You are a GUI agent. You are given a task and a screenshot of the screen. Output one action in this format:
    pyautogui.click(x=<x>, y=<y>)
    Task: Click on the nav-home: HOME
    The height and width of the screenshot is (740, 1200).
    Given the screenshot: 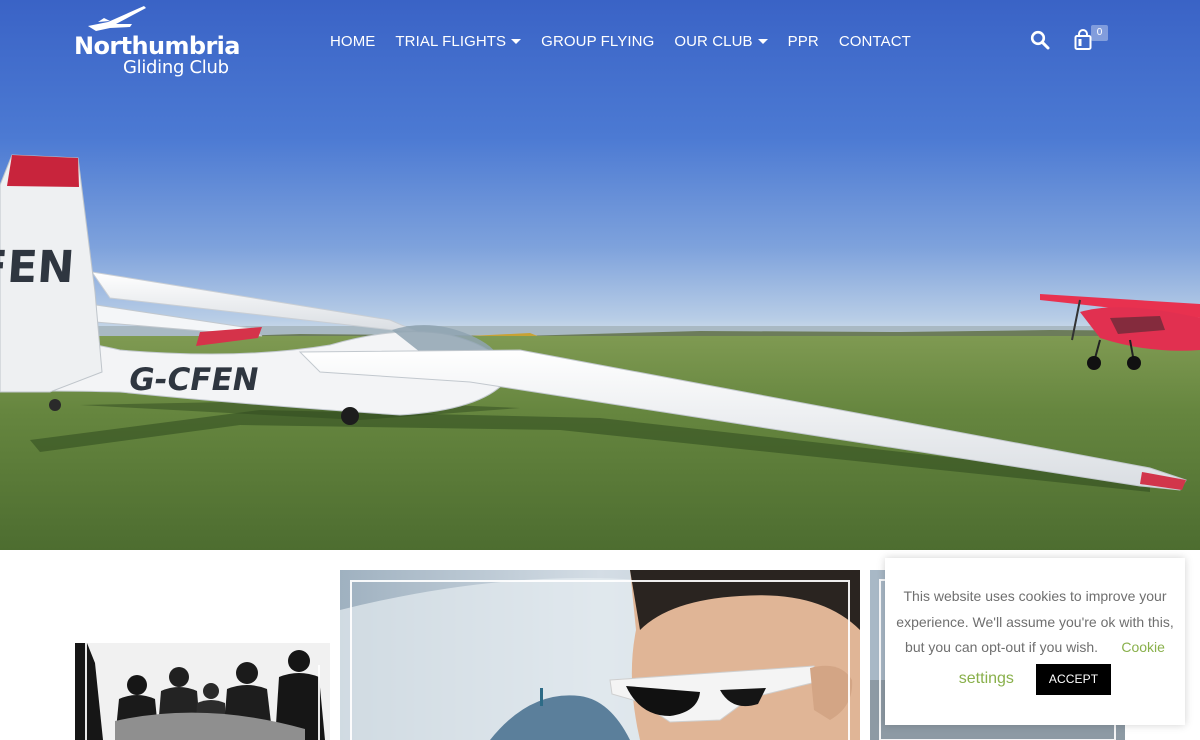 What is the action you would take?
    pyautogui.click(x=352, y=41)
    